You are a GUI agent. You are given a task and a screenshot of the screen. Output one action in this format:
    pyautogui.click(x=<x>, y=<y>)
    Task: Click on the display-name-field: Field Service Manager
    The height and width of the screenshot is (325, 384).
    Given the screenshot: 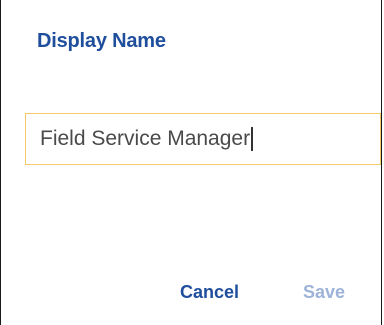 What is the action you would take?
    pyautogui.click(x=203, y=139)
    